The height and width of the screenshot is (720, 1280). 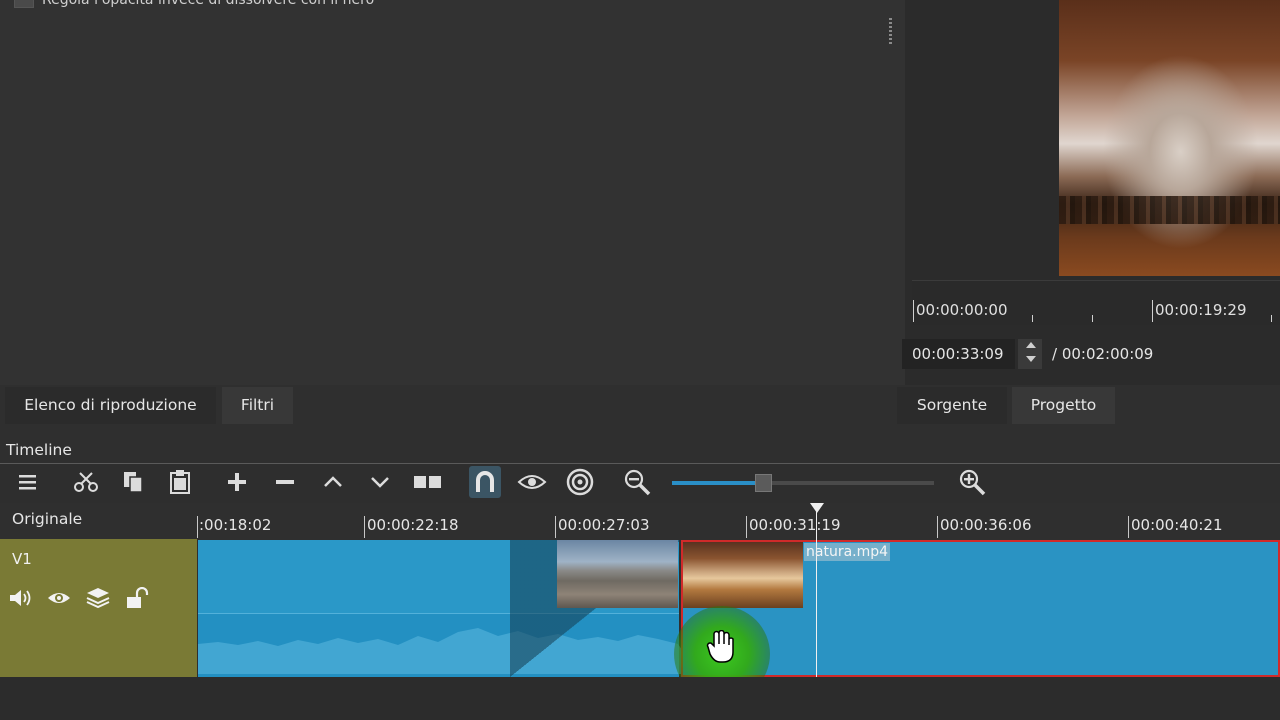 What do you see at coordinates (958, 354) in the screenshot?
I see `current-time-value: 00:00:33:09` at bounding box center [958, 354].